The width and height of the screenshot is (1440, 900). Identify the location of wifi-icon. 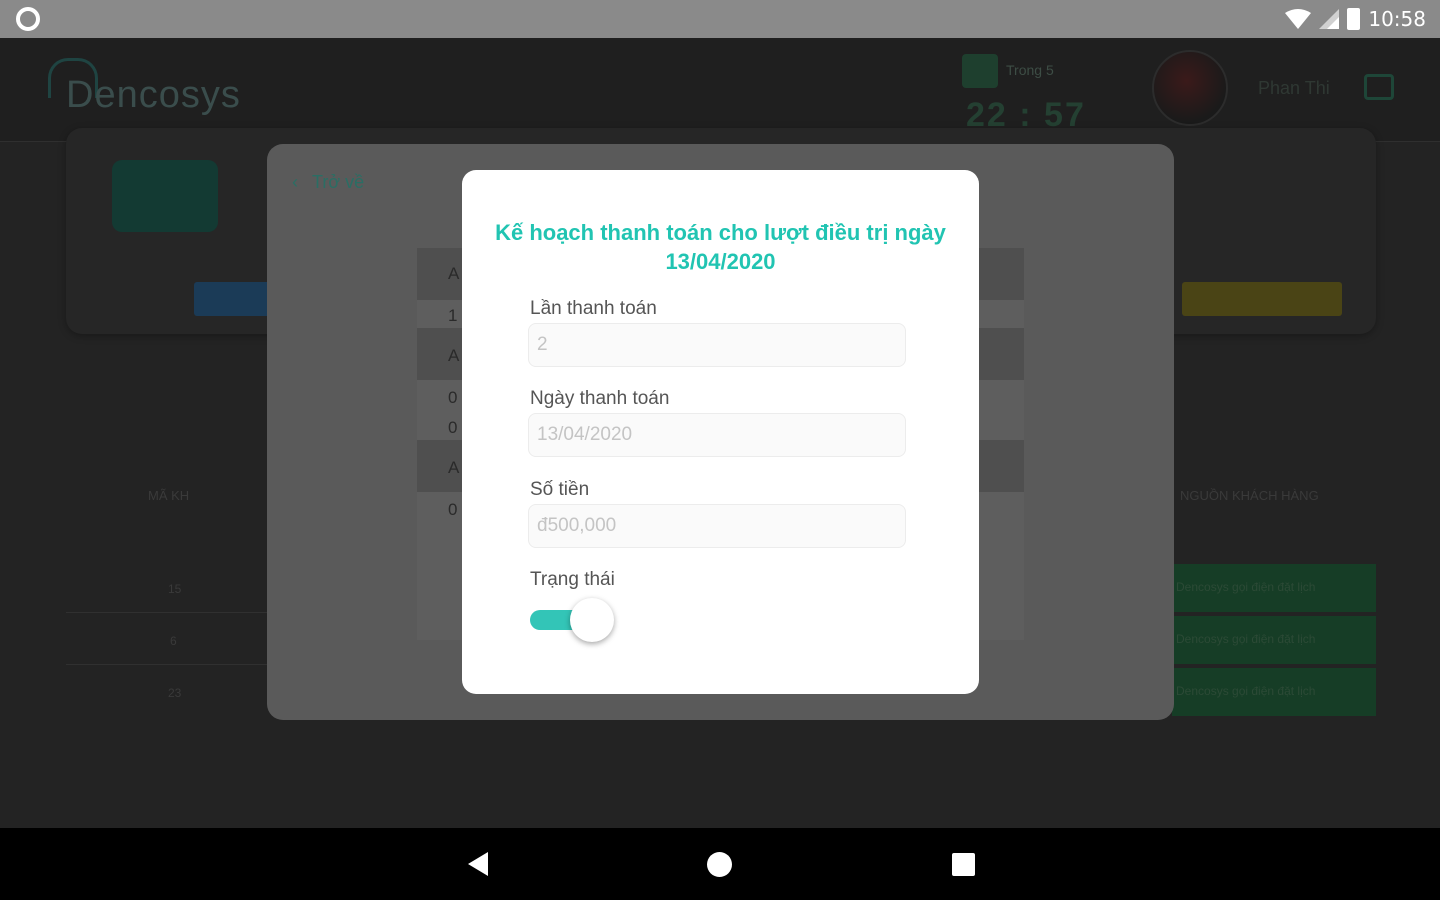
(1298, 19).